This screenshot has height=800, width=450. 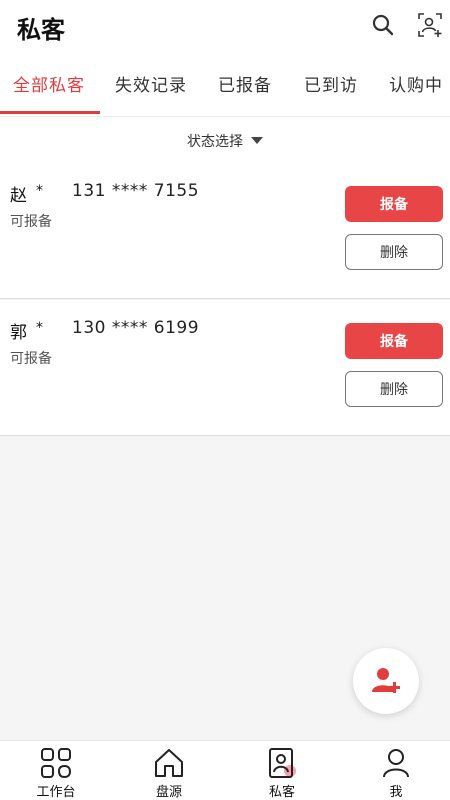 I want to click on nav-label: 我, so click(x=396, y=792).